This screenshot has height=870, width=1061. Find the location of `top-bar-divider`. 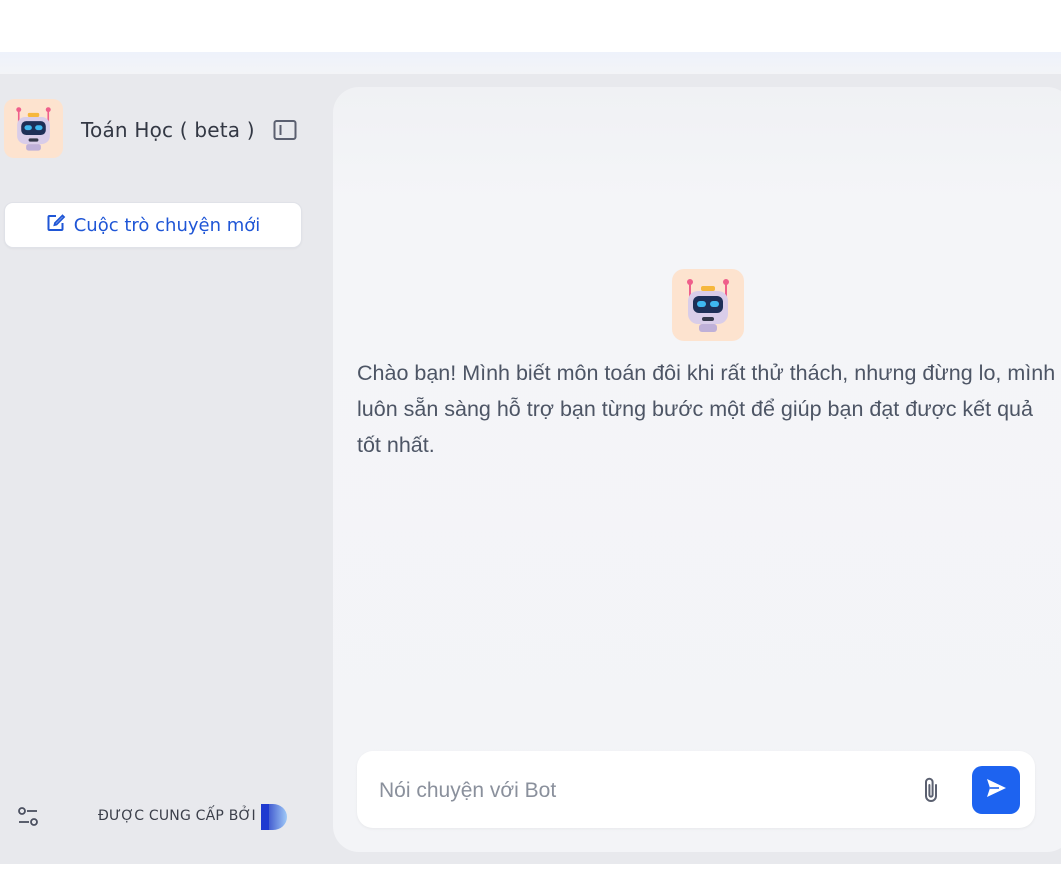

top-bar-divider is located at coordinates (530, 63).